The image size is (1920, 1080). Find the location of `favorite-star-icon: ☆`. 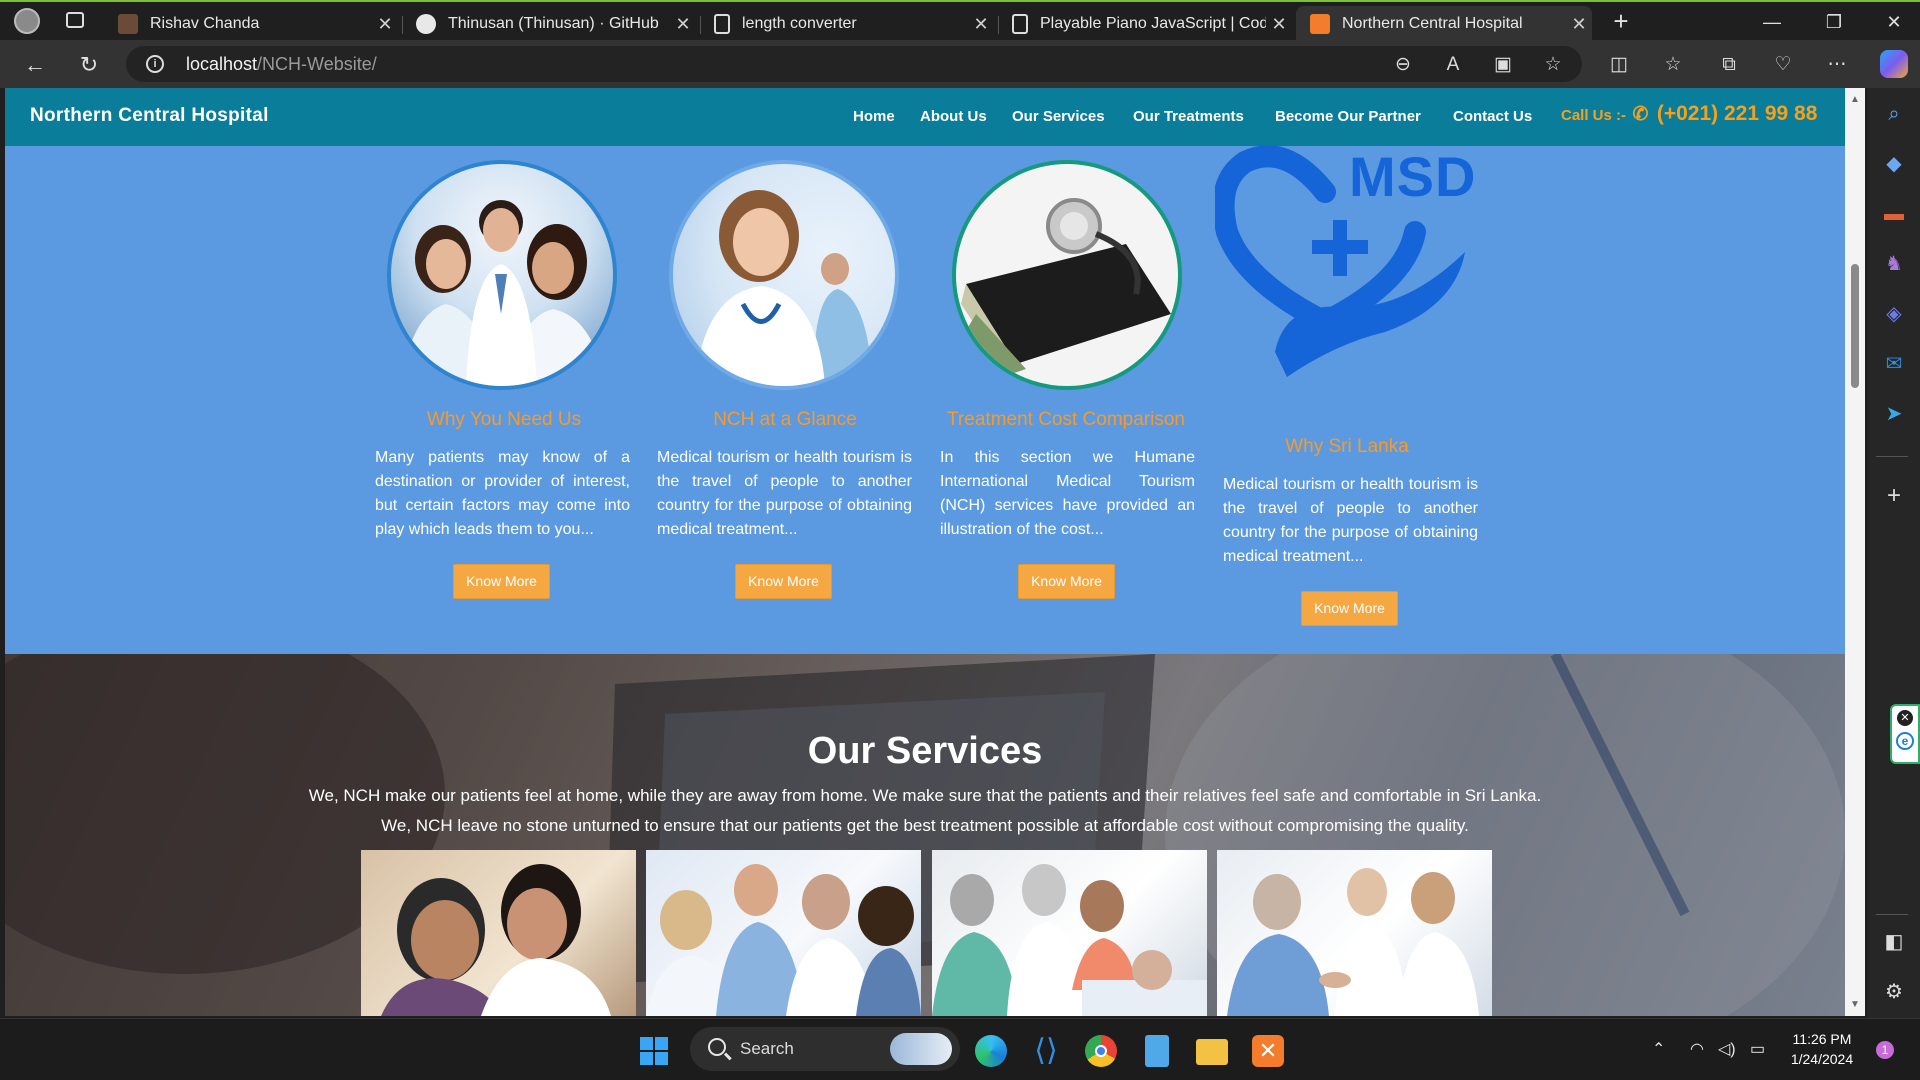

favorite-star-icon: ☆ is located at coordinates (1553, 65).